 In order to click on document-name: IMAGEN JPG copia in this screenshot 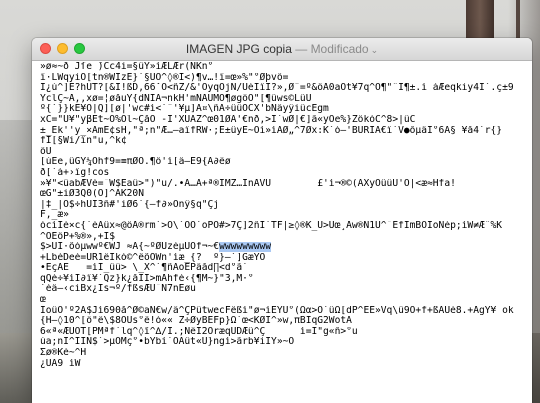, I will do `click(238, 49)`.